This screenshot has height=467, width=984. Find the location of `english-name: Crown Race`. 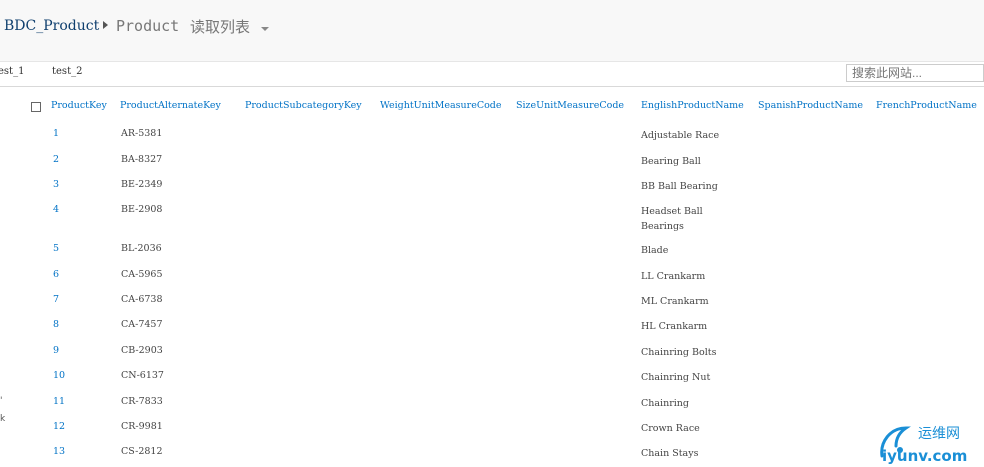

english-name: Crown Race is located at coordinates (670, 428).